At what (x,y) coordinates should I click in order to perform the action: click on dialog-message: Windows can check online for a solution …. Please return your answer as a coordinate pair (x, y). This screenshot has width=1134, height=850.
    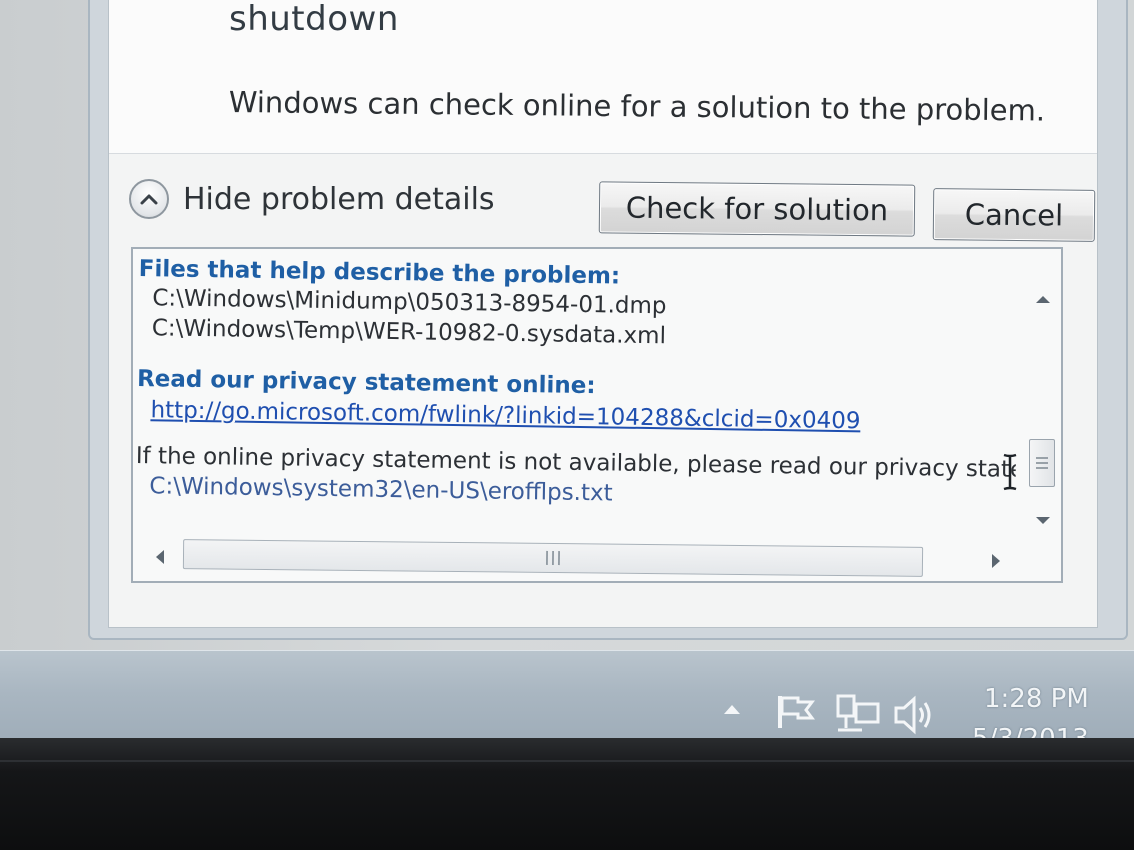
    Looking at the image, I should click on (637, 106).